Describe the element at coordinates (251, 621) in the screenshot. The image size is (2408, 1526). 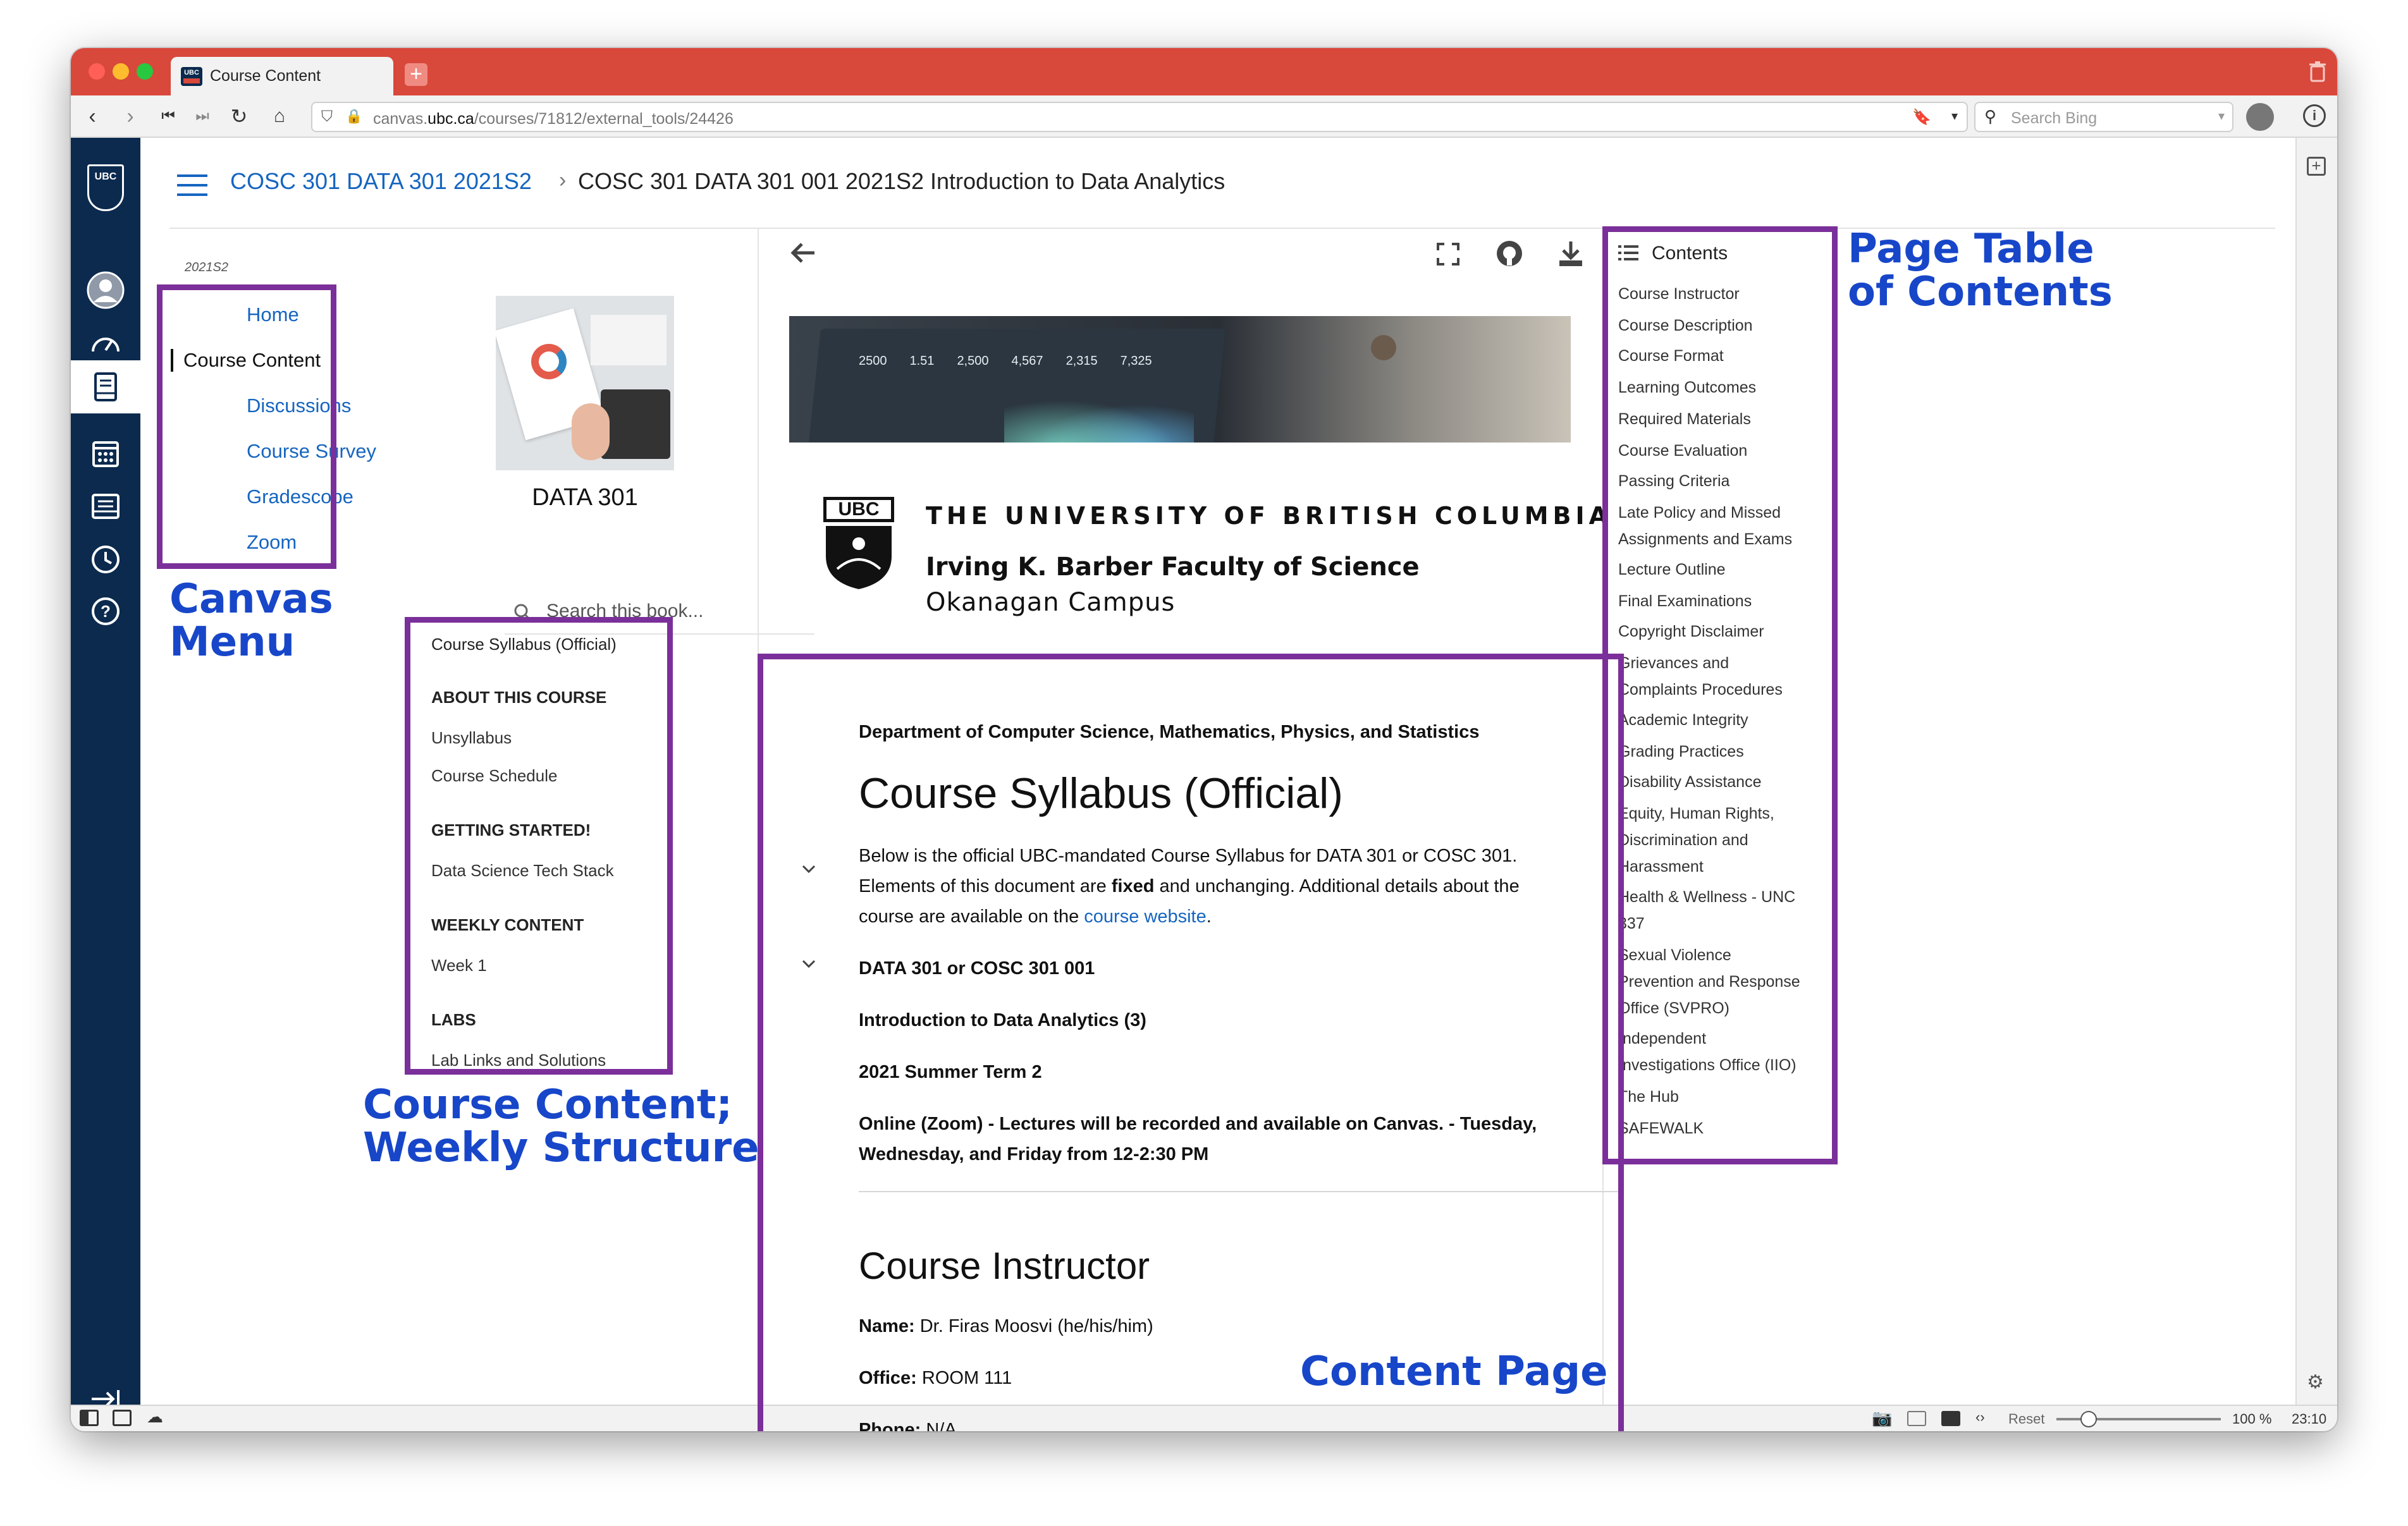
I see `canvas-menu-annotation: Canvas Menu` at that location.